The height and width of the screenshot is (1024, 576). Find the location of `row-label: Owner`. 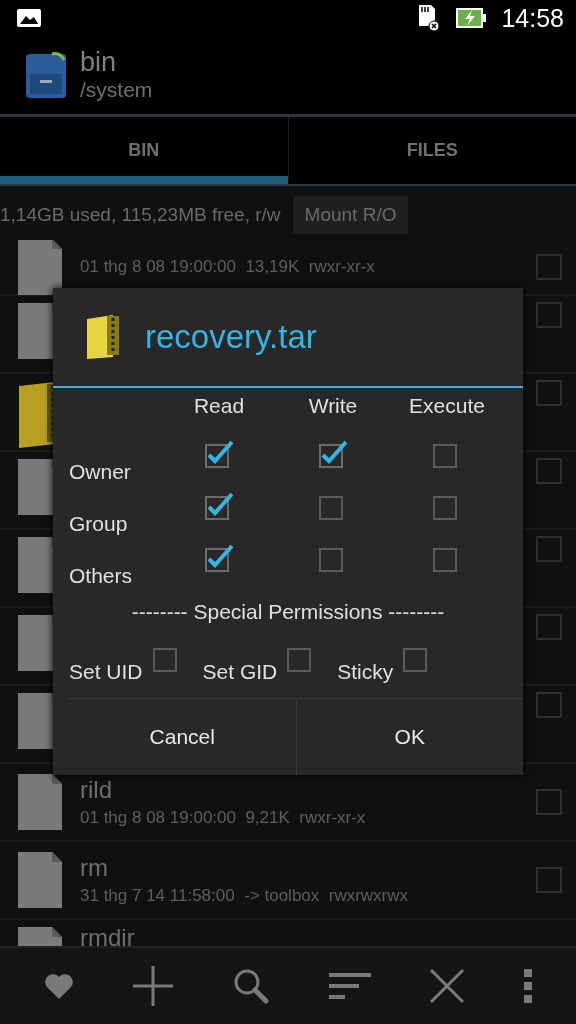

row-label: Owner is located at coordinates (100, 472).